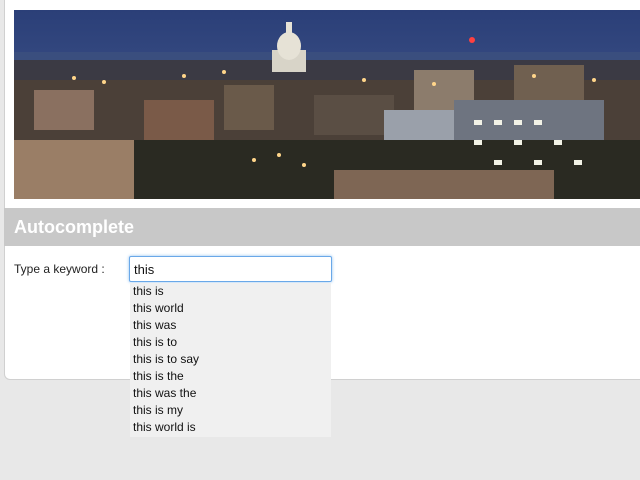 This screenshot has height=480, width=640. Describe the element at coordinates (59, 269) in the screenshot. I see `keyword-label: Type a keyword :` at that location.